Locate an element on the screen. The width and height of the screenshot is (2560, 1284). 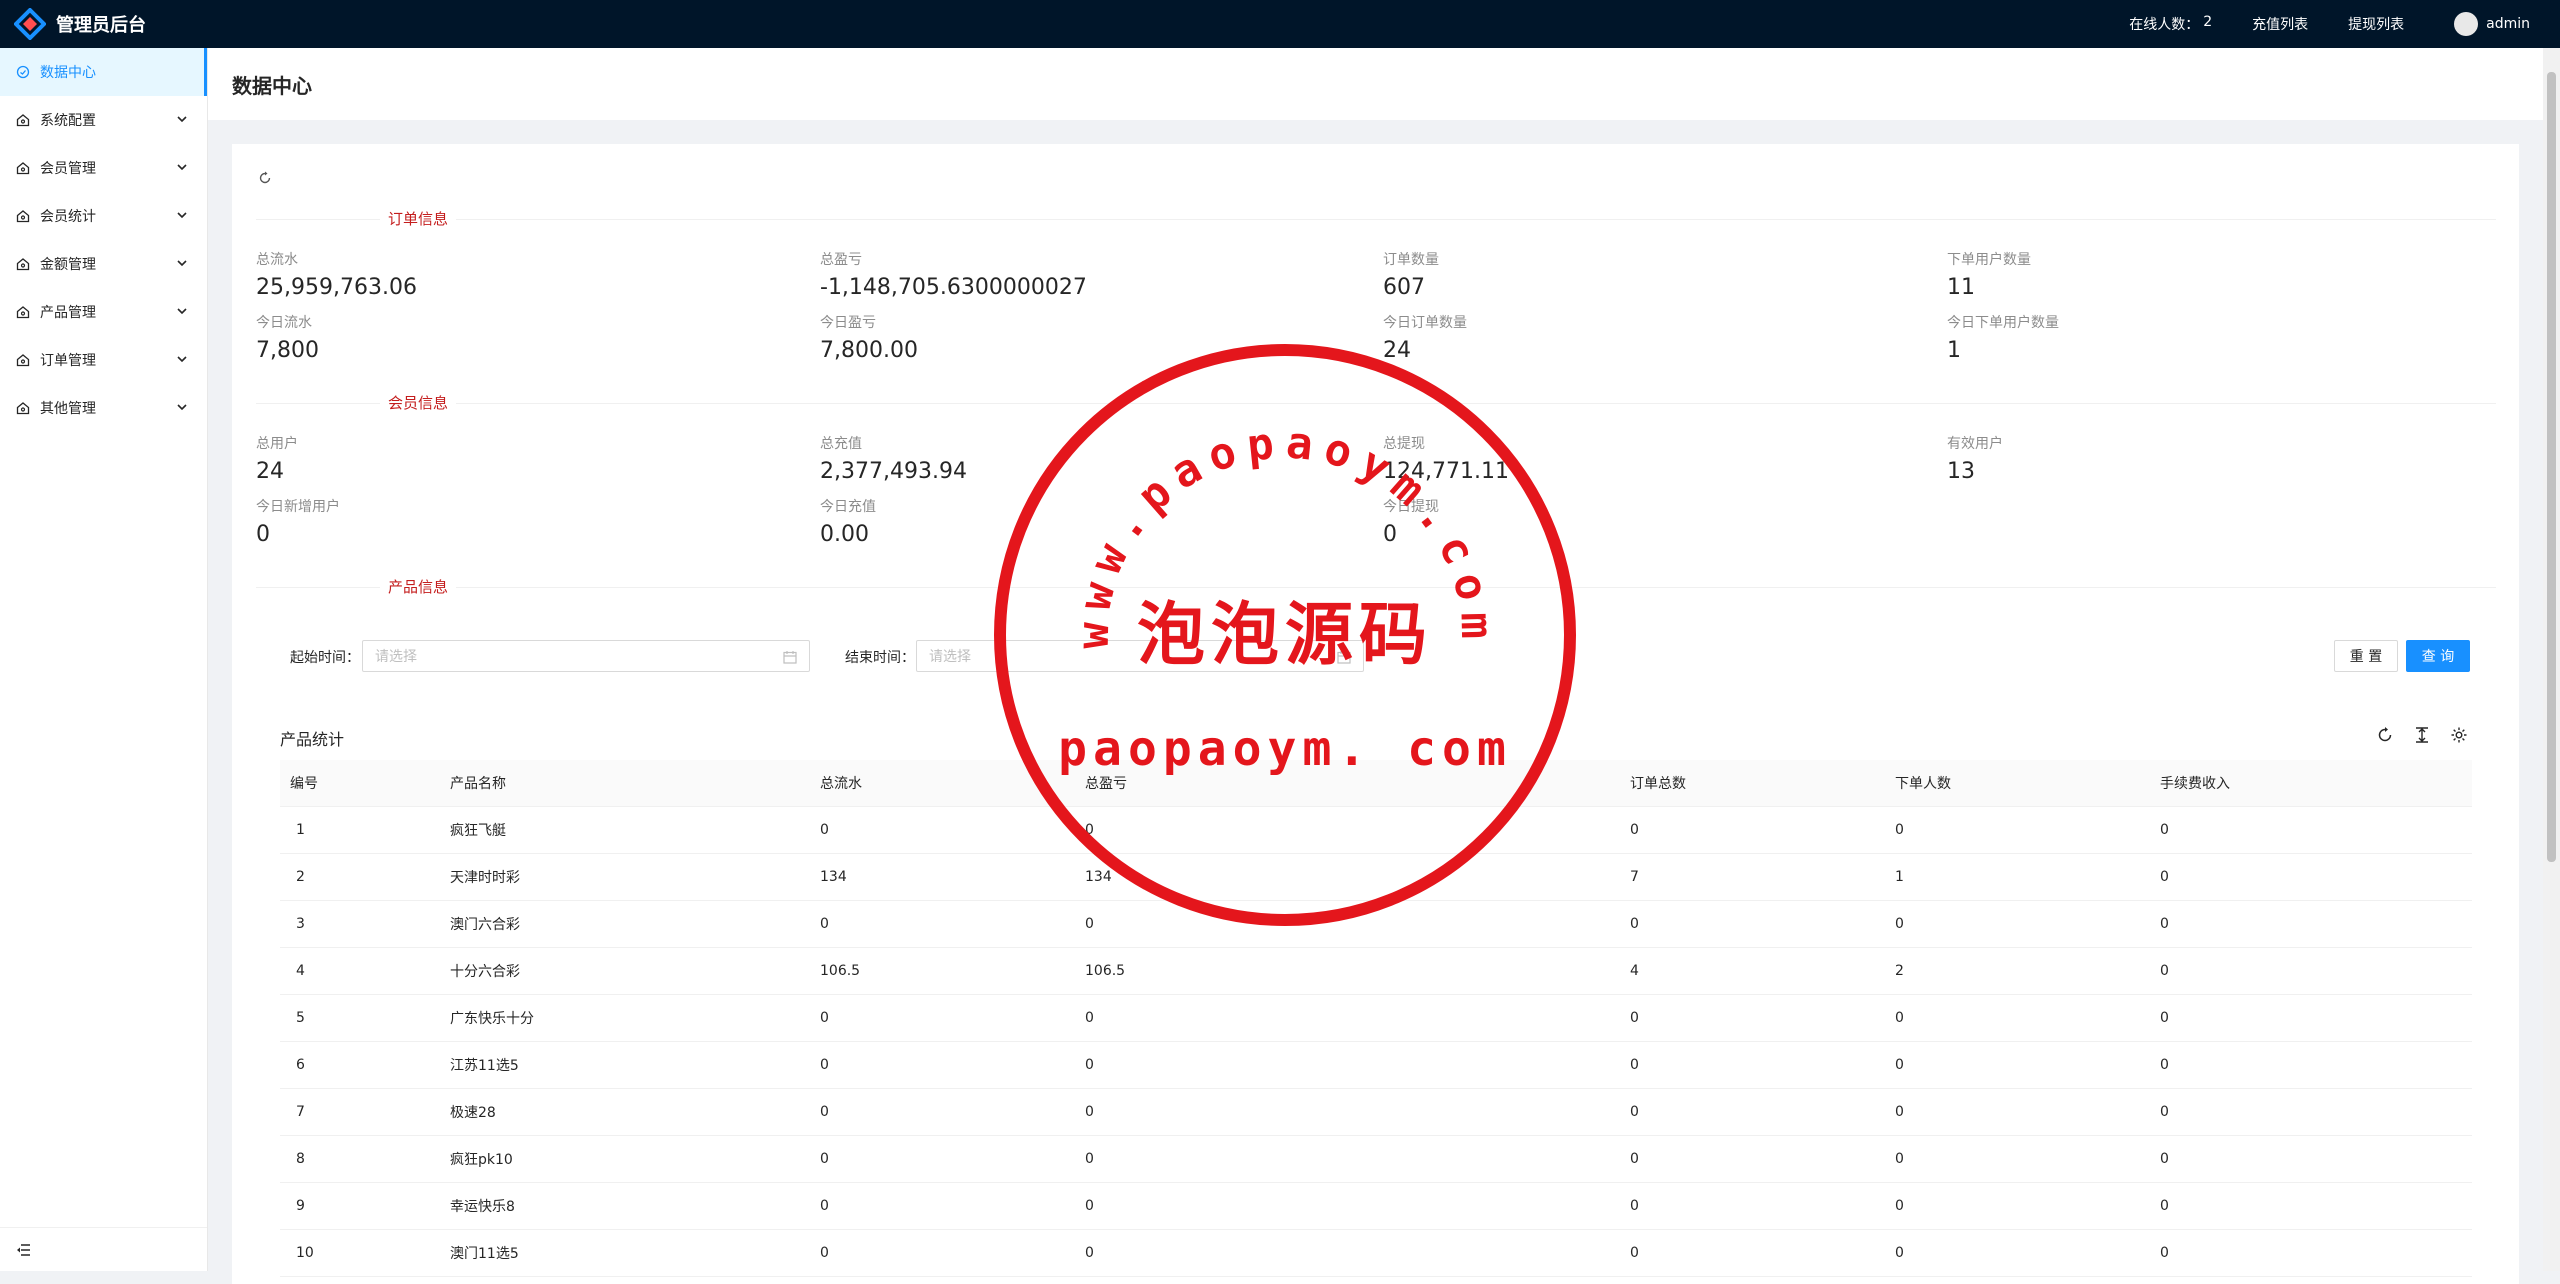
top-navbar: 管理员后台 在线人数： 2 充值列表 提现列表 admin is located at coordinates (1280, 24).